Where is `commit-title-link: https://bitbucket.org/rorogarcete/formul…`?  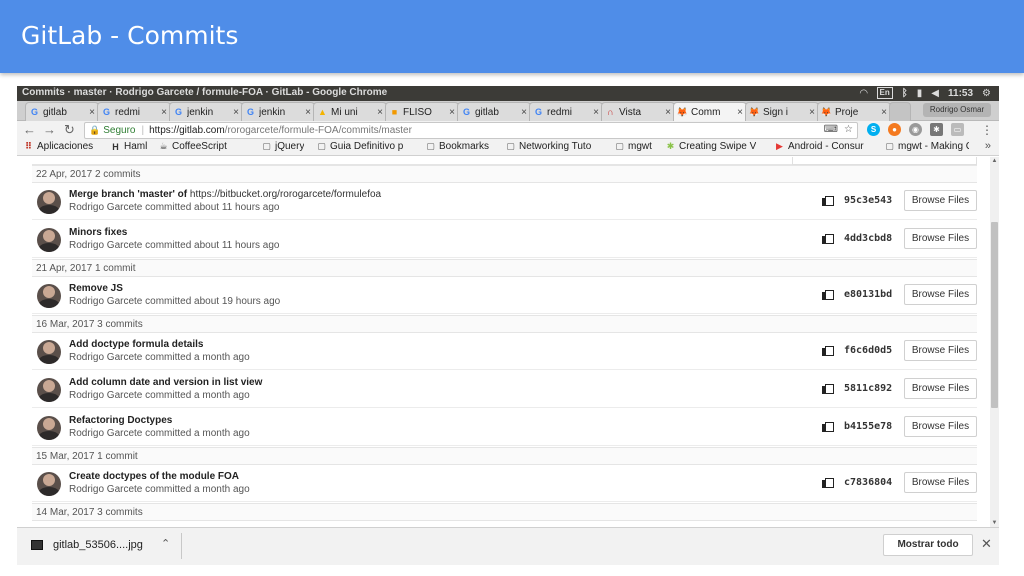
commit-title-link: https://bitbucket.org/rorogarcete/formul… is located at coordinates (284, 194).